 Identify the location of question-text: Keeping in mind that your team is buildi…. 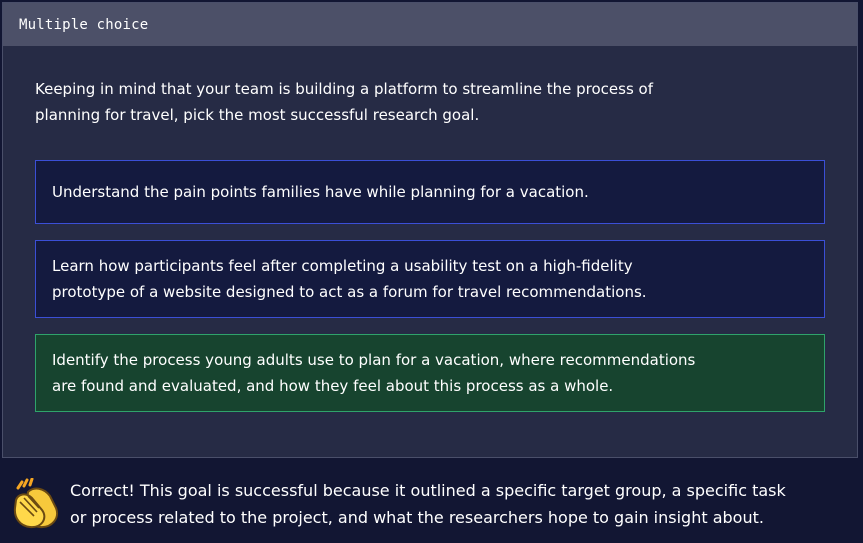
(344, 102).